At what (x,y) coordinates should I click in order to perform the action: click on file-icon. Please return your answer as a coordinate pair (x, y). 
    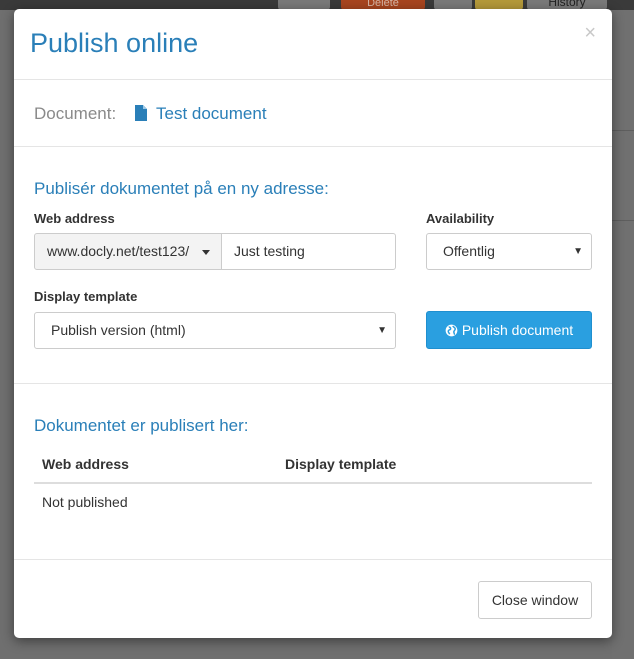
    Looking at the image, I should click on (141, 113).